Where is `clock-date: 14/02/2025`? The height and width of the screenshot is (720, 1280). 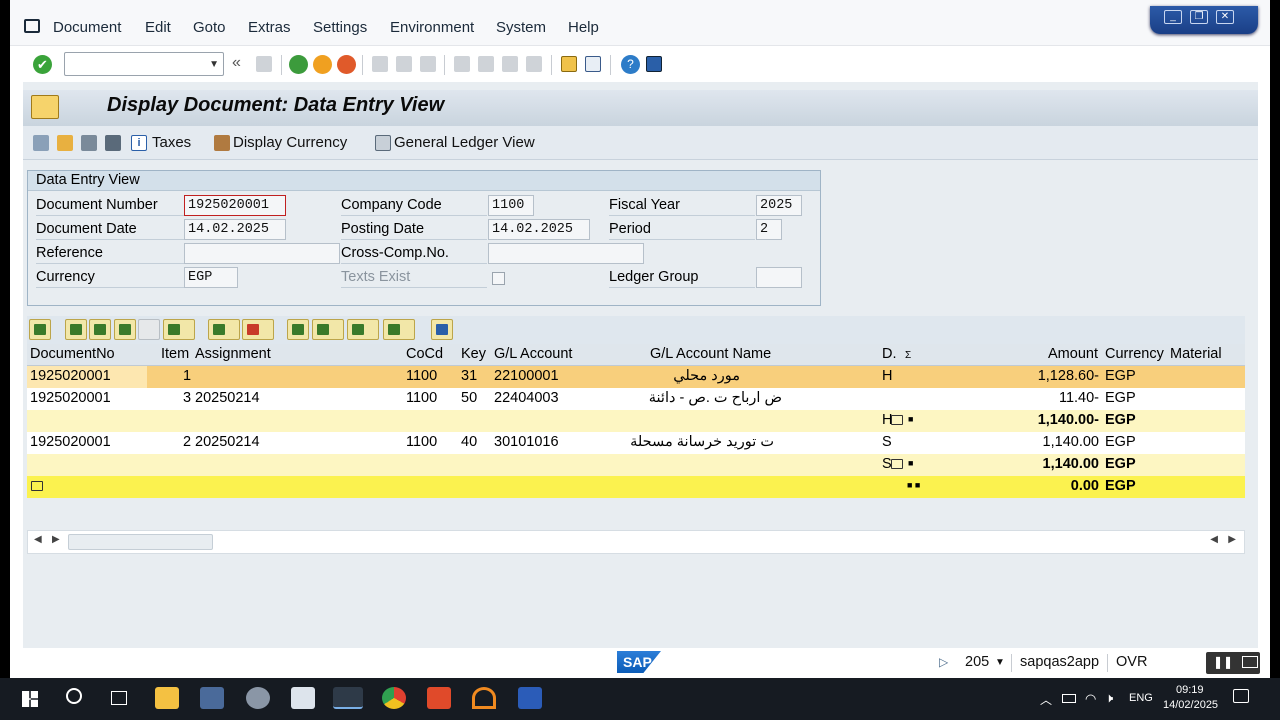
clock-date: 14/02/2025 is located at coordinates (1190, 705).